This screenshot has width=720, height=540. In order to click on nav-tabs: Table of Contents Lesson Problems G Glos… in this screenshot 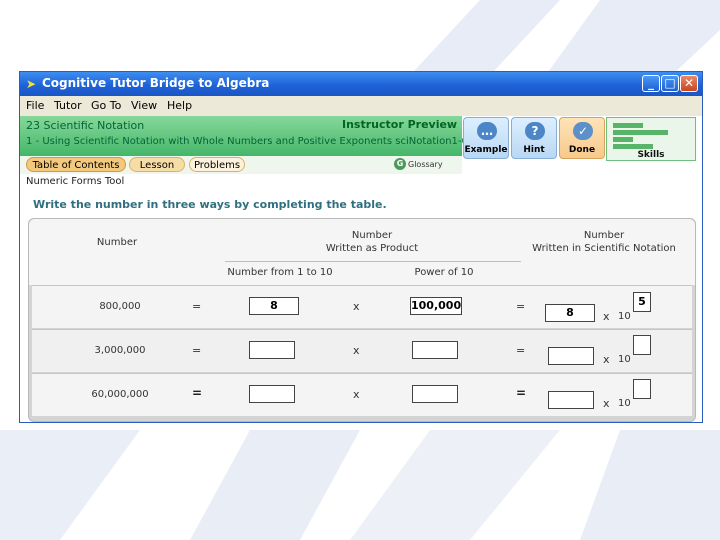, I will do `click(241, 165)`.